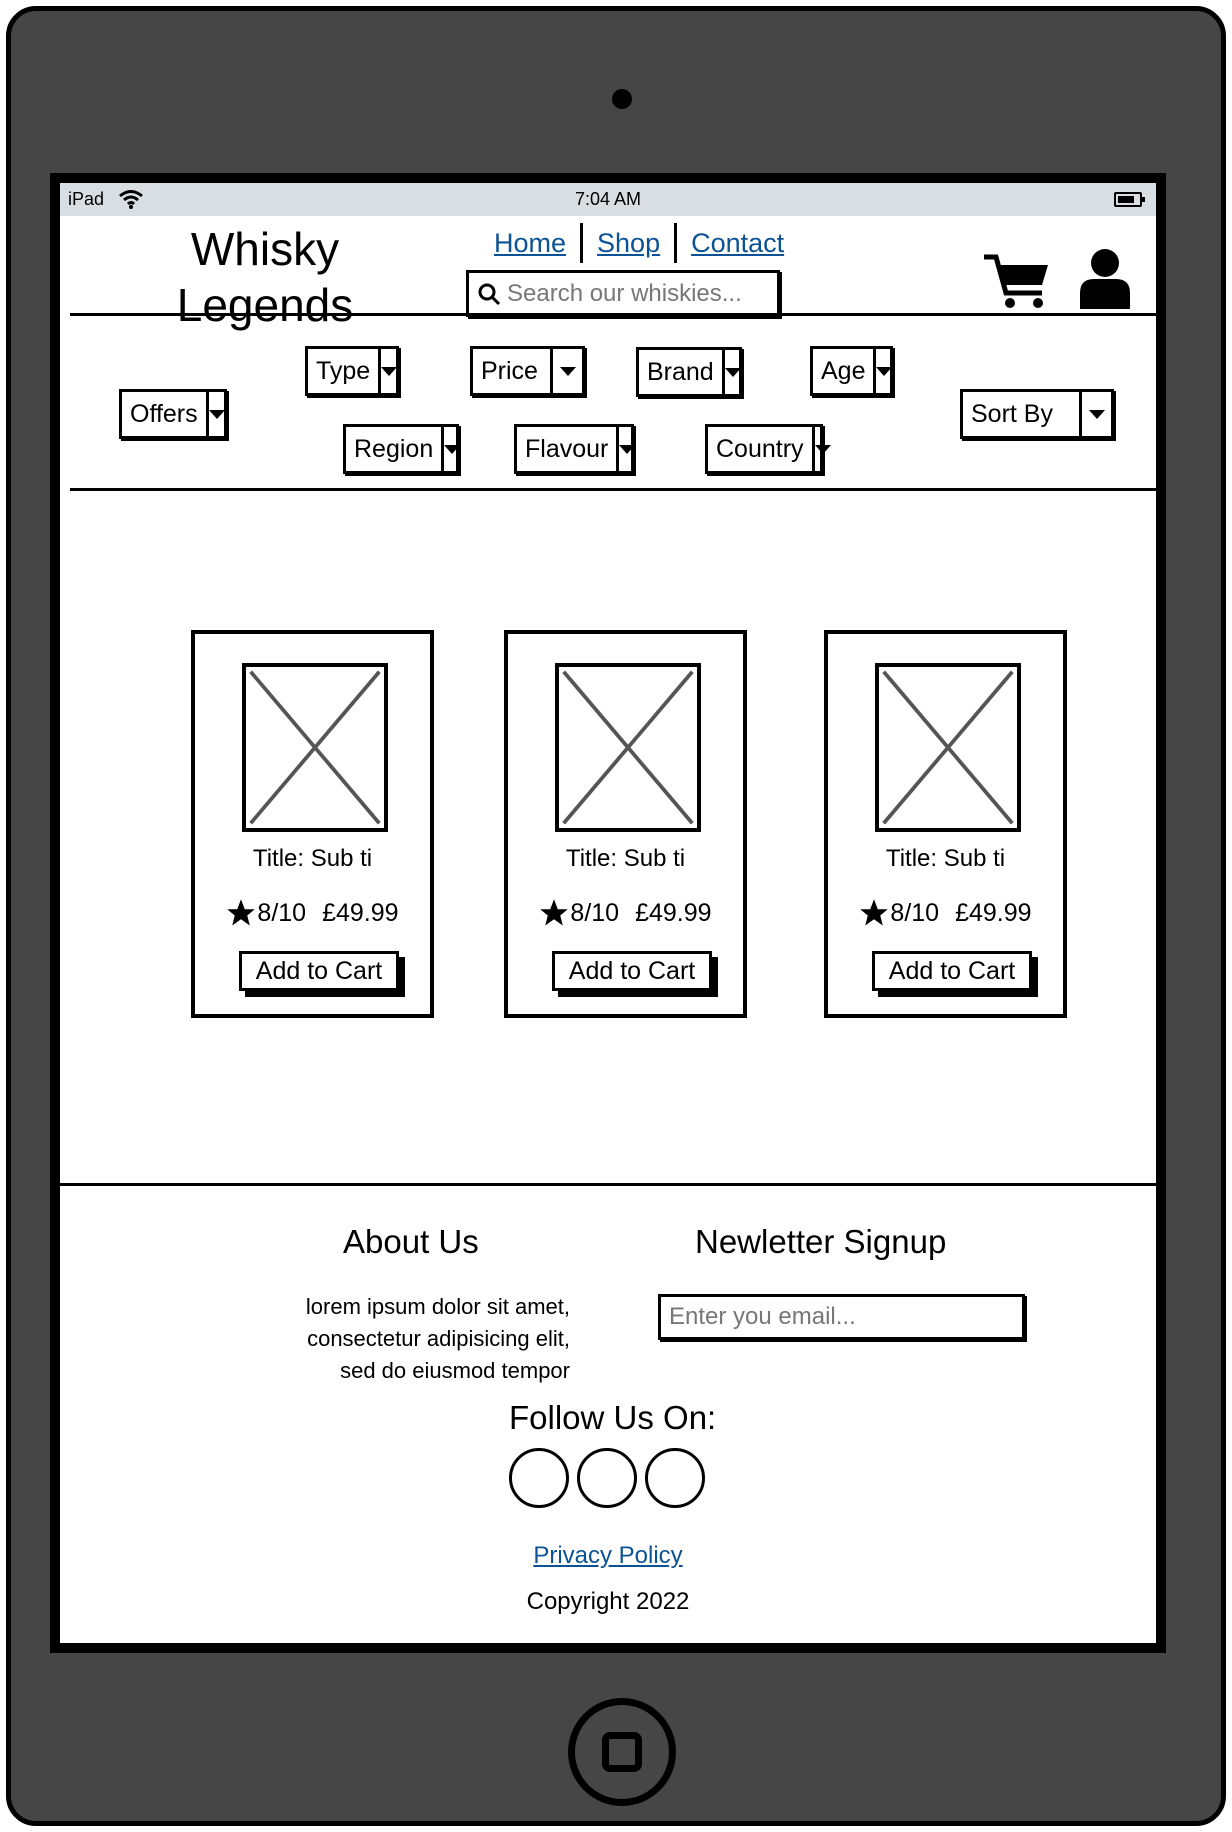 This screenshot has width=1232, height=1832. What do you see at coordinates (265, 249) in the screenshot?
I see `brand-line-1: Whisky` at bounding box center [265, 249].